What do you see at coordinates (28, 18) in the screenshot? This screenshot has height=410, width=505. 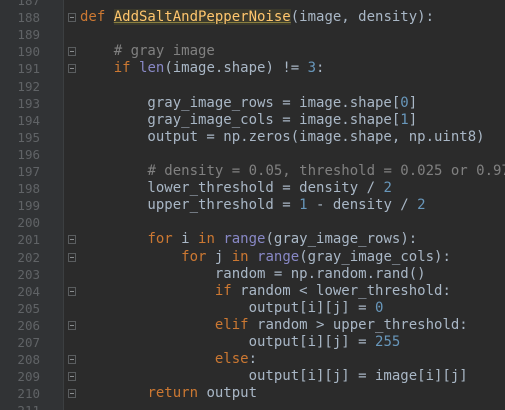 I see `line-number: 188` at bounding box center [28, 18].